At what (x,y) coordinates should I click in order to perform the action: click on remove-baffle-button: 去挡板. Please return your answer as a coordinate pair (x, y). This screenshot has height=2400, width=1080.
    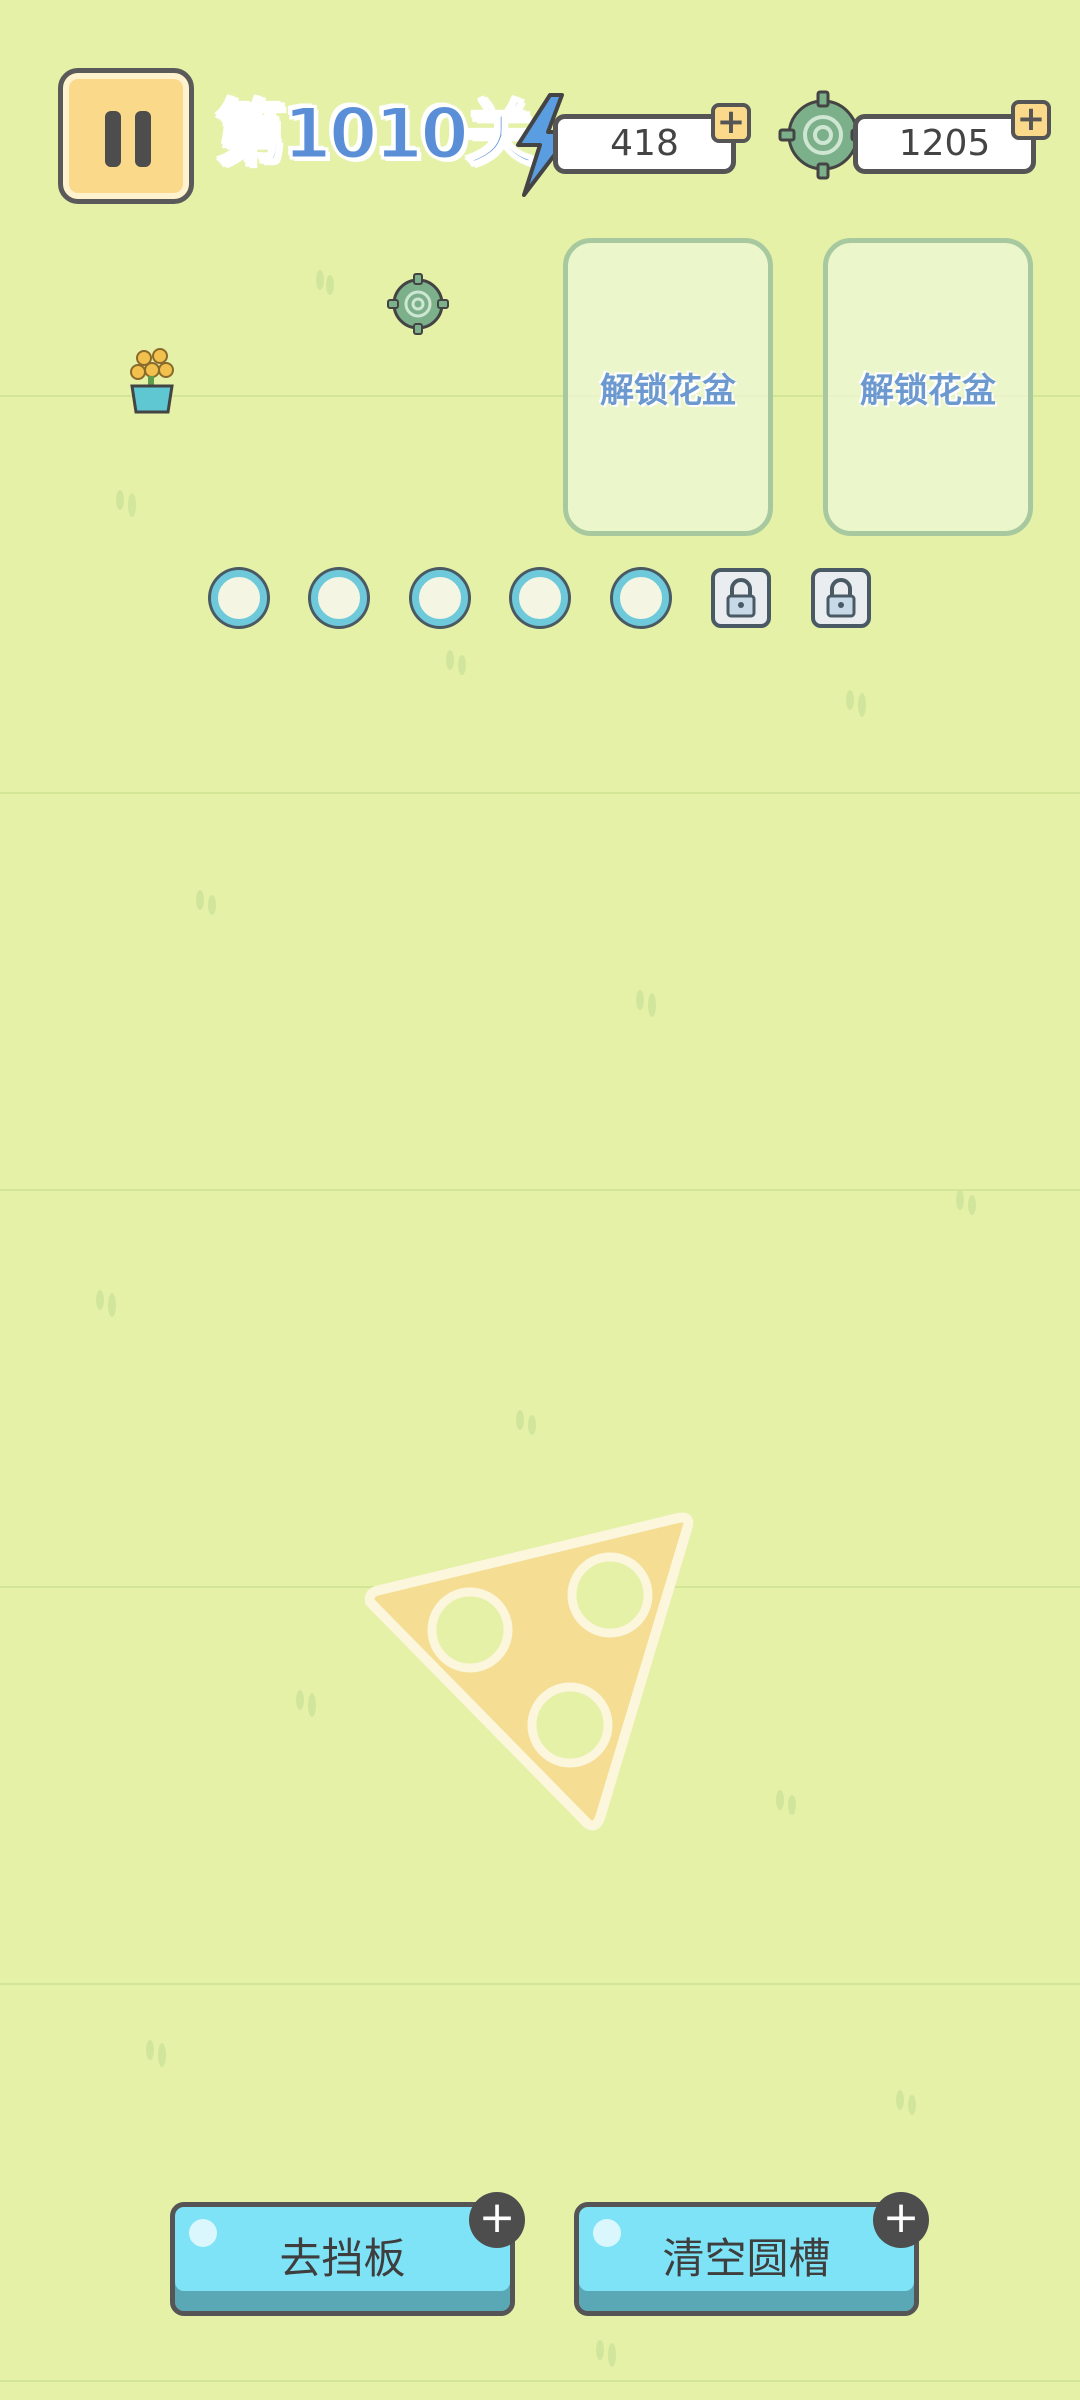
    Looking at the image, I should click on (342, 2259).